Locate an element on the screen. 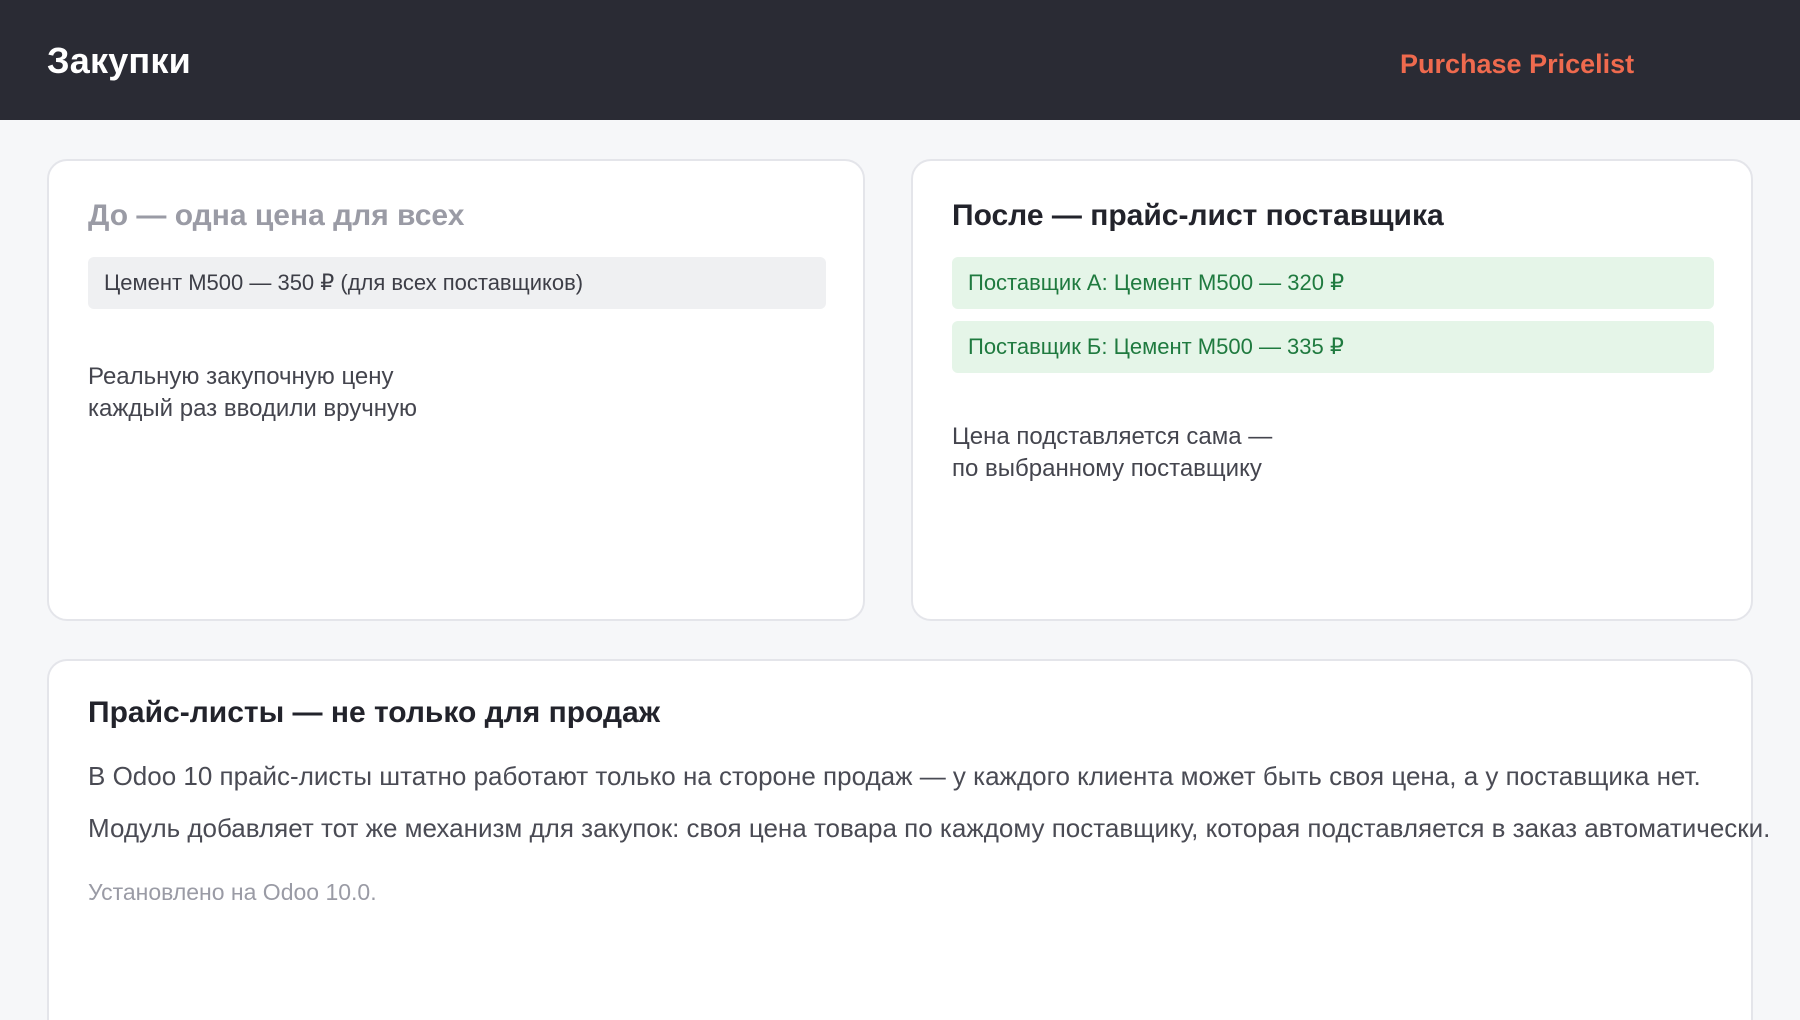 The height and width of the screenshot is (1020, 1800). top-bar: Закупки Purchase Pricelist is located at coordinates (900, 60).